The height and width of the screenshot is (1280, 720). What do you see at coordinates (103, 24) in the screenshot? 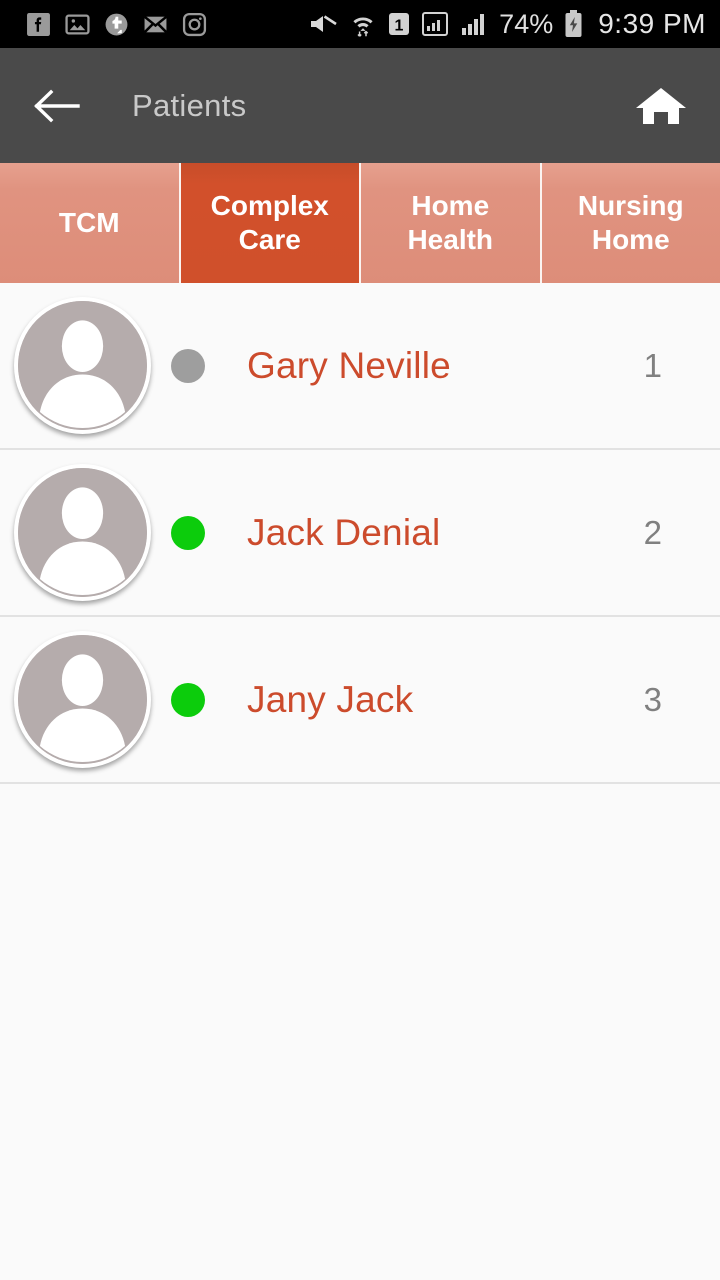
I see `status-bar-notifications` at bounding box center [103, 24].